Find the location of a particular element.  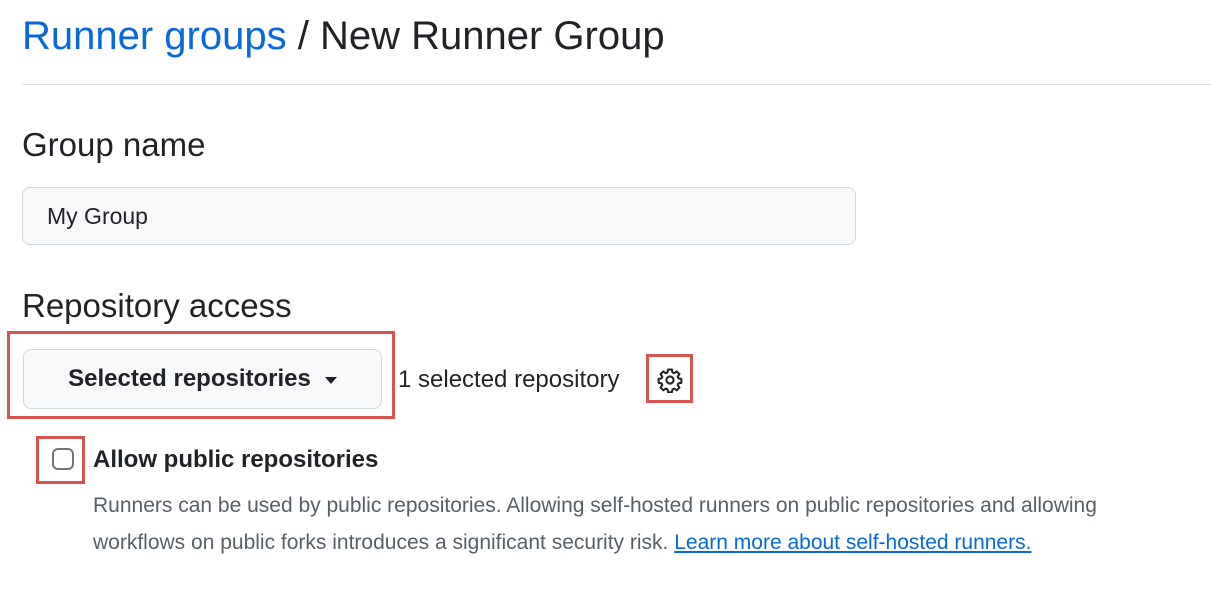

repository-access-heading: Repository access is located at coordinates (157, 305).